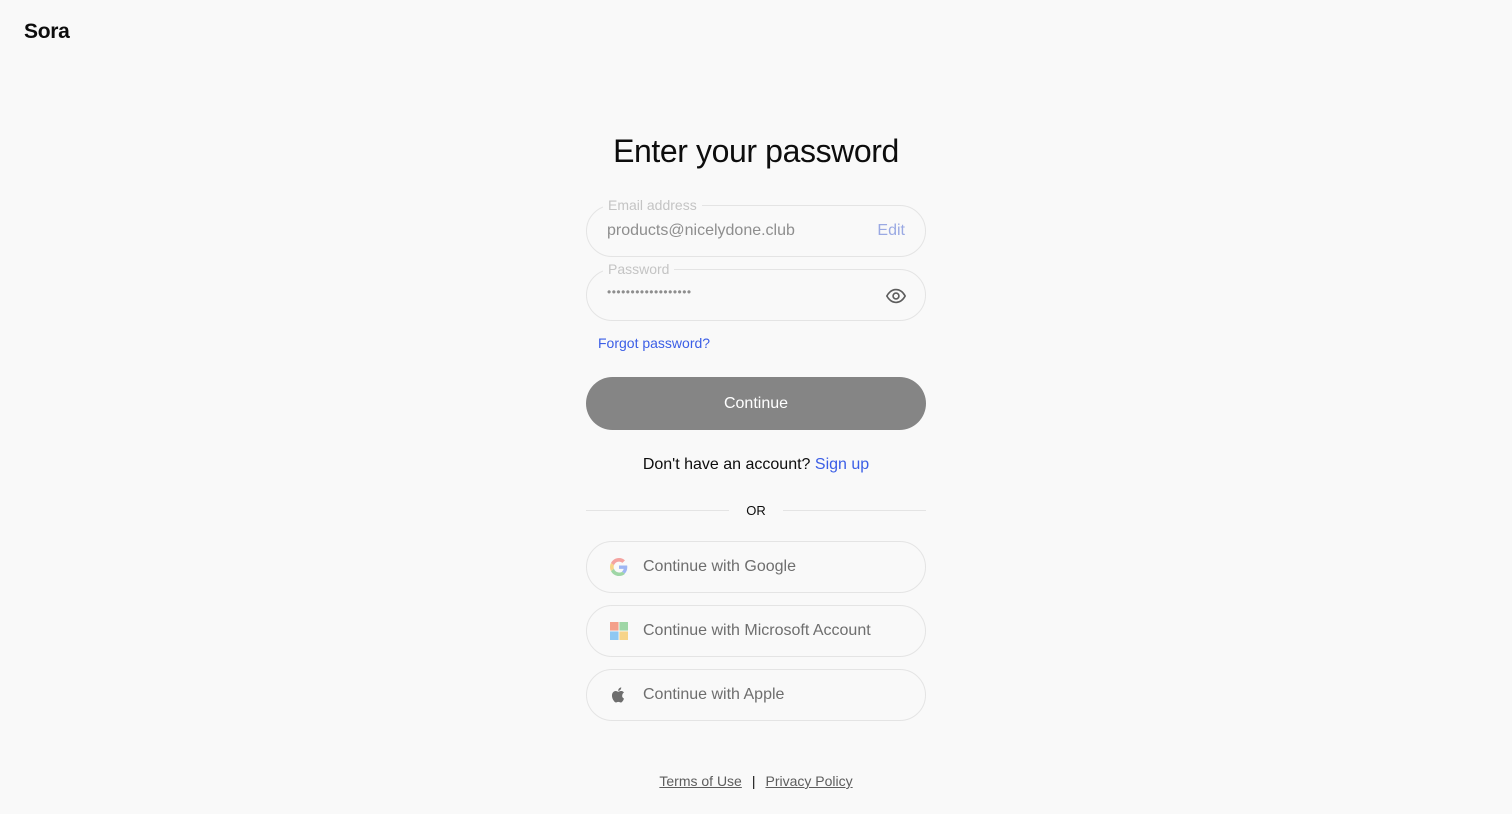 The width and height of the screenshot is (1512, 814). What do you see at coordinates (47, 32) in the screenshot?
I see `sora-logo: Sora` at bounding box center [47, 32].